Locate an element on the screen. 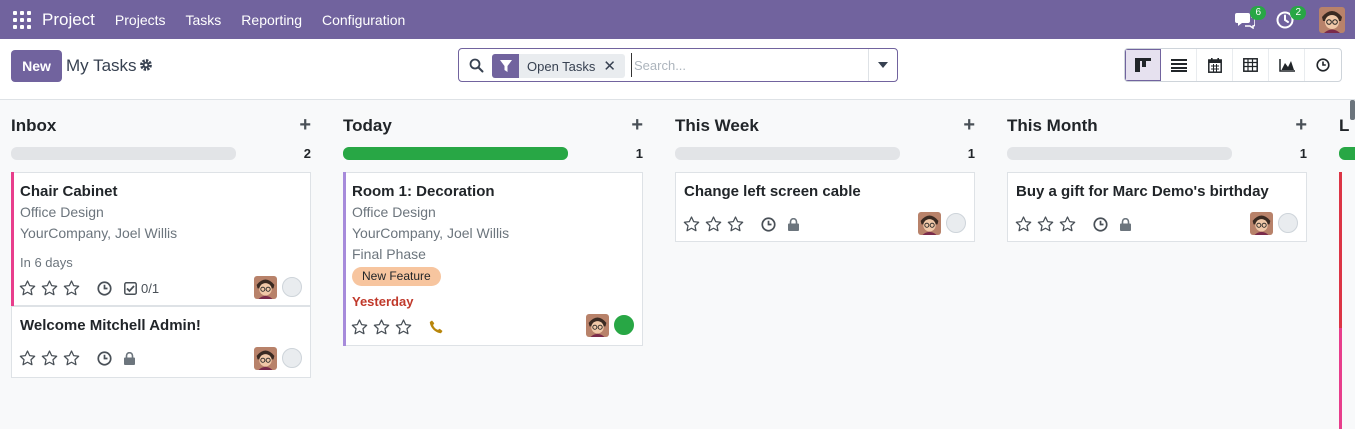 The image size is (1355, 429). task-title: Welcome Mitchell Admin! is located at coordinates (110, 325).